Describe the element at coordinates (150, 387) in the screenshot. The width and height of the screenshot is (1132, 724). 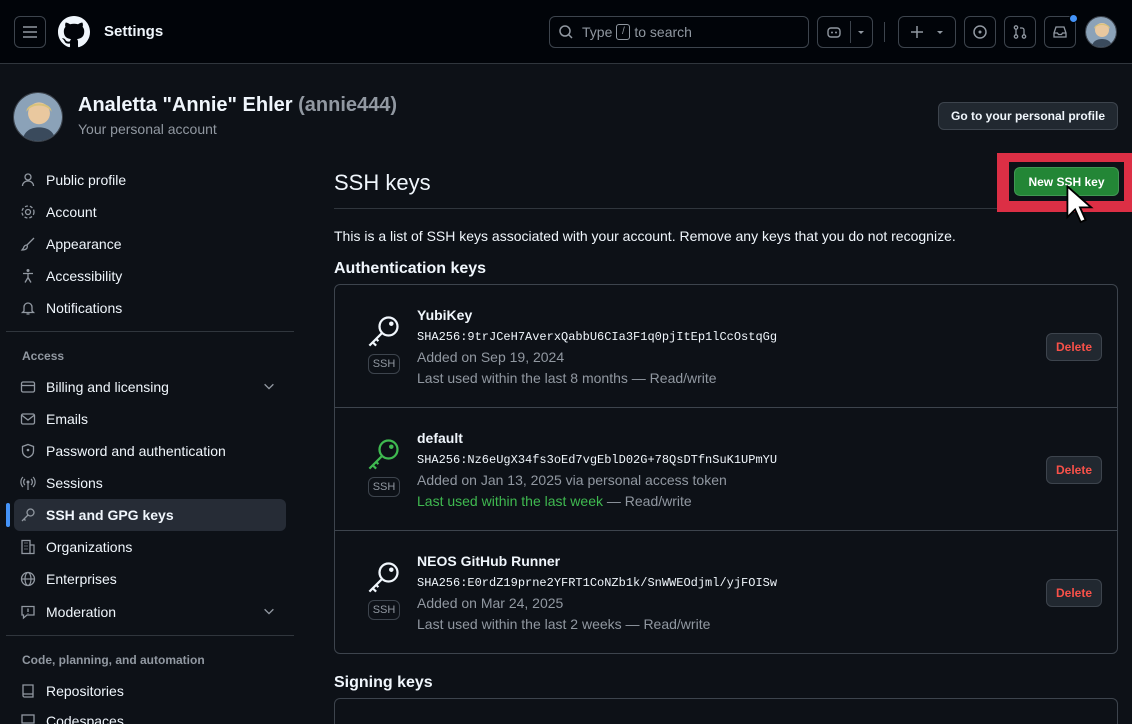
I see `sidebar-item-billing: Billing and licensing` at that location.